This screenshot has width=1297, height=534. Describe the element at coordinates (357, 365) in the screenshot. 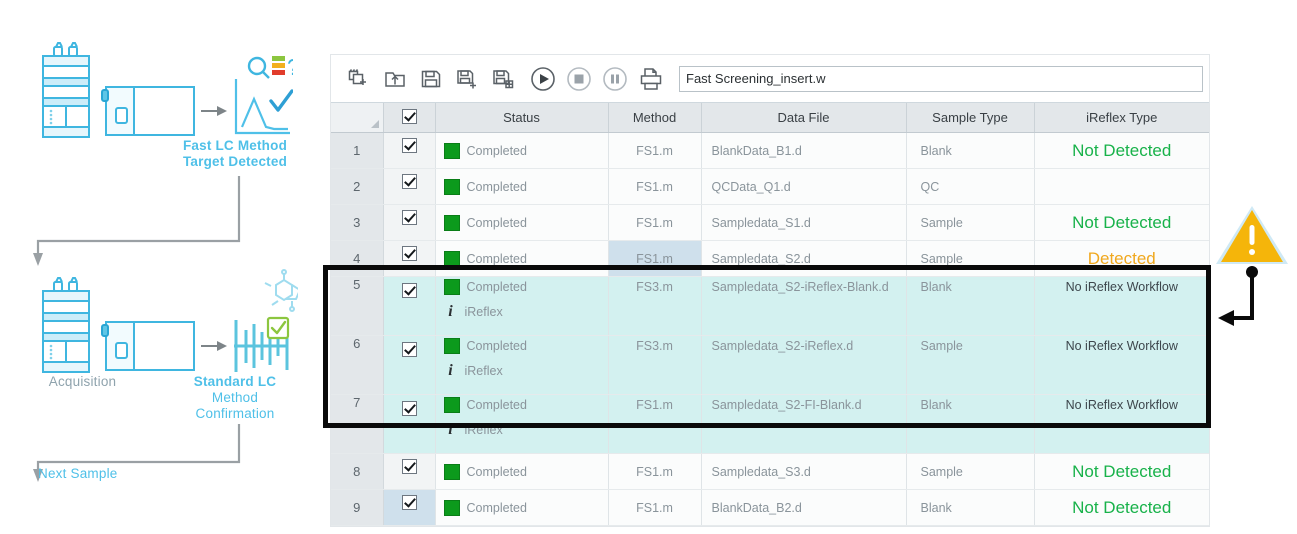

I see `row-number: 6` at that location.